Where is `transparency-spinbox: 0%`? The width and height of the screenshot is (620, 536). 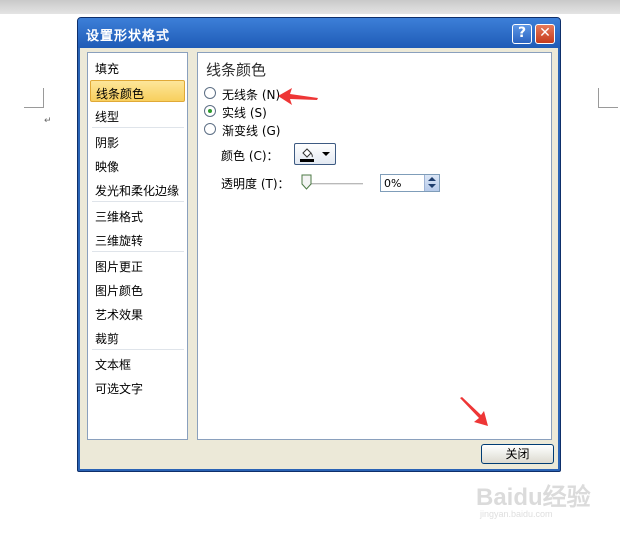 transparency-spinbox: 0% is located at coordinates (410, 183).